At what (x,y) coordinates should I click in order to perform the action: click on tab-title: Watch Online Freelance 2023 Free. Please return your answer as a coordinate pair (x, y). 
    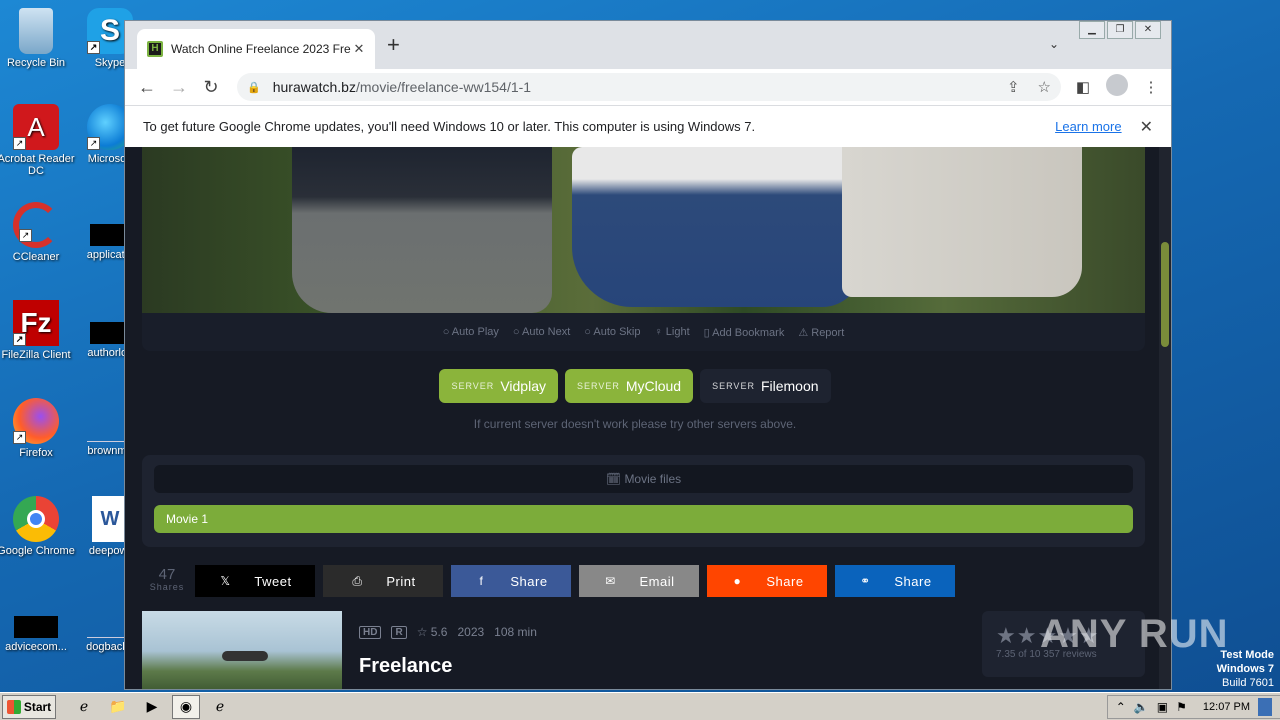
    Looking at the image, I should click on (261, 49).